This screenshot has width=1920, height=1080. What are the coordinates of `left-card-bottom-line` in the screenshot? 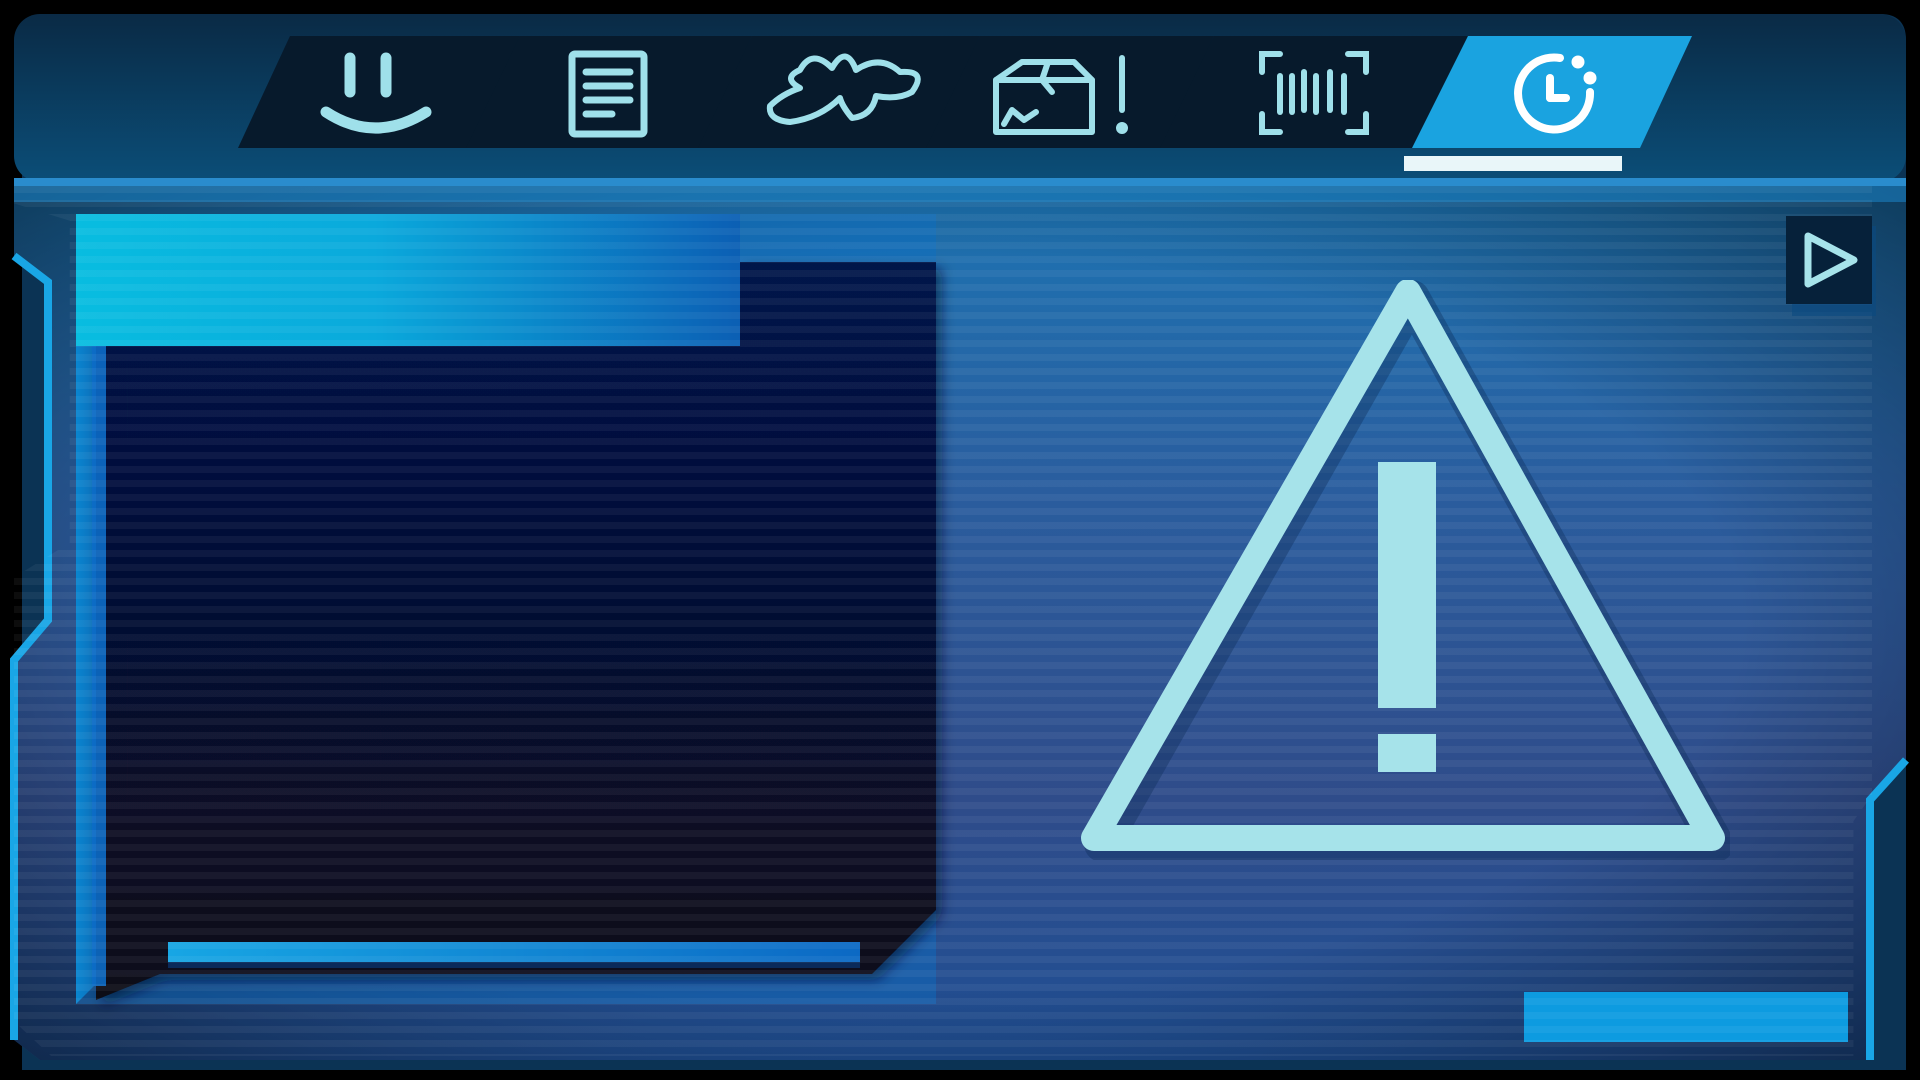 It's located at (514, 952).